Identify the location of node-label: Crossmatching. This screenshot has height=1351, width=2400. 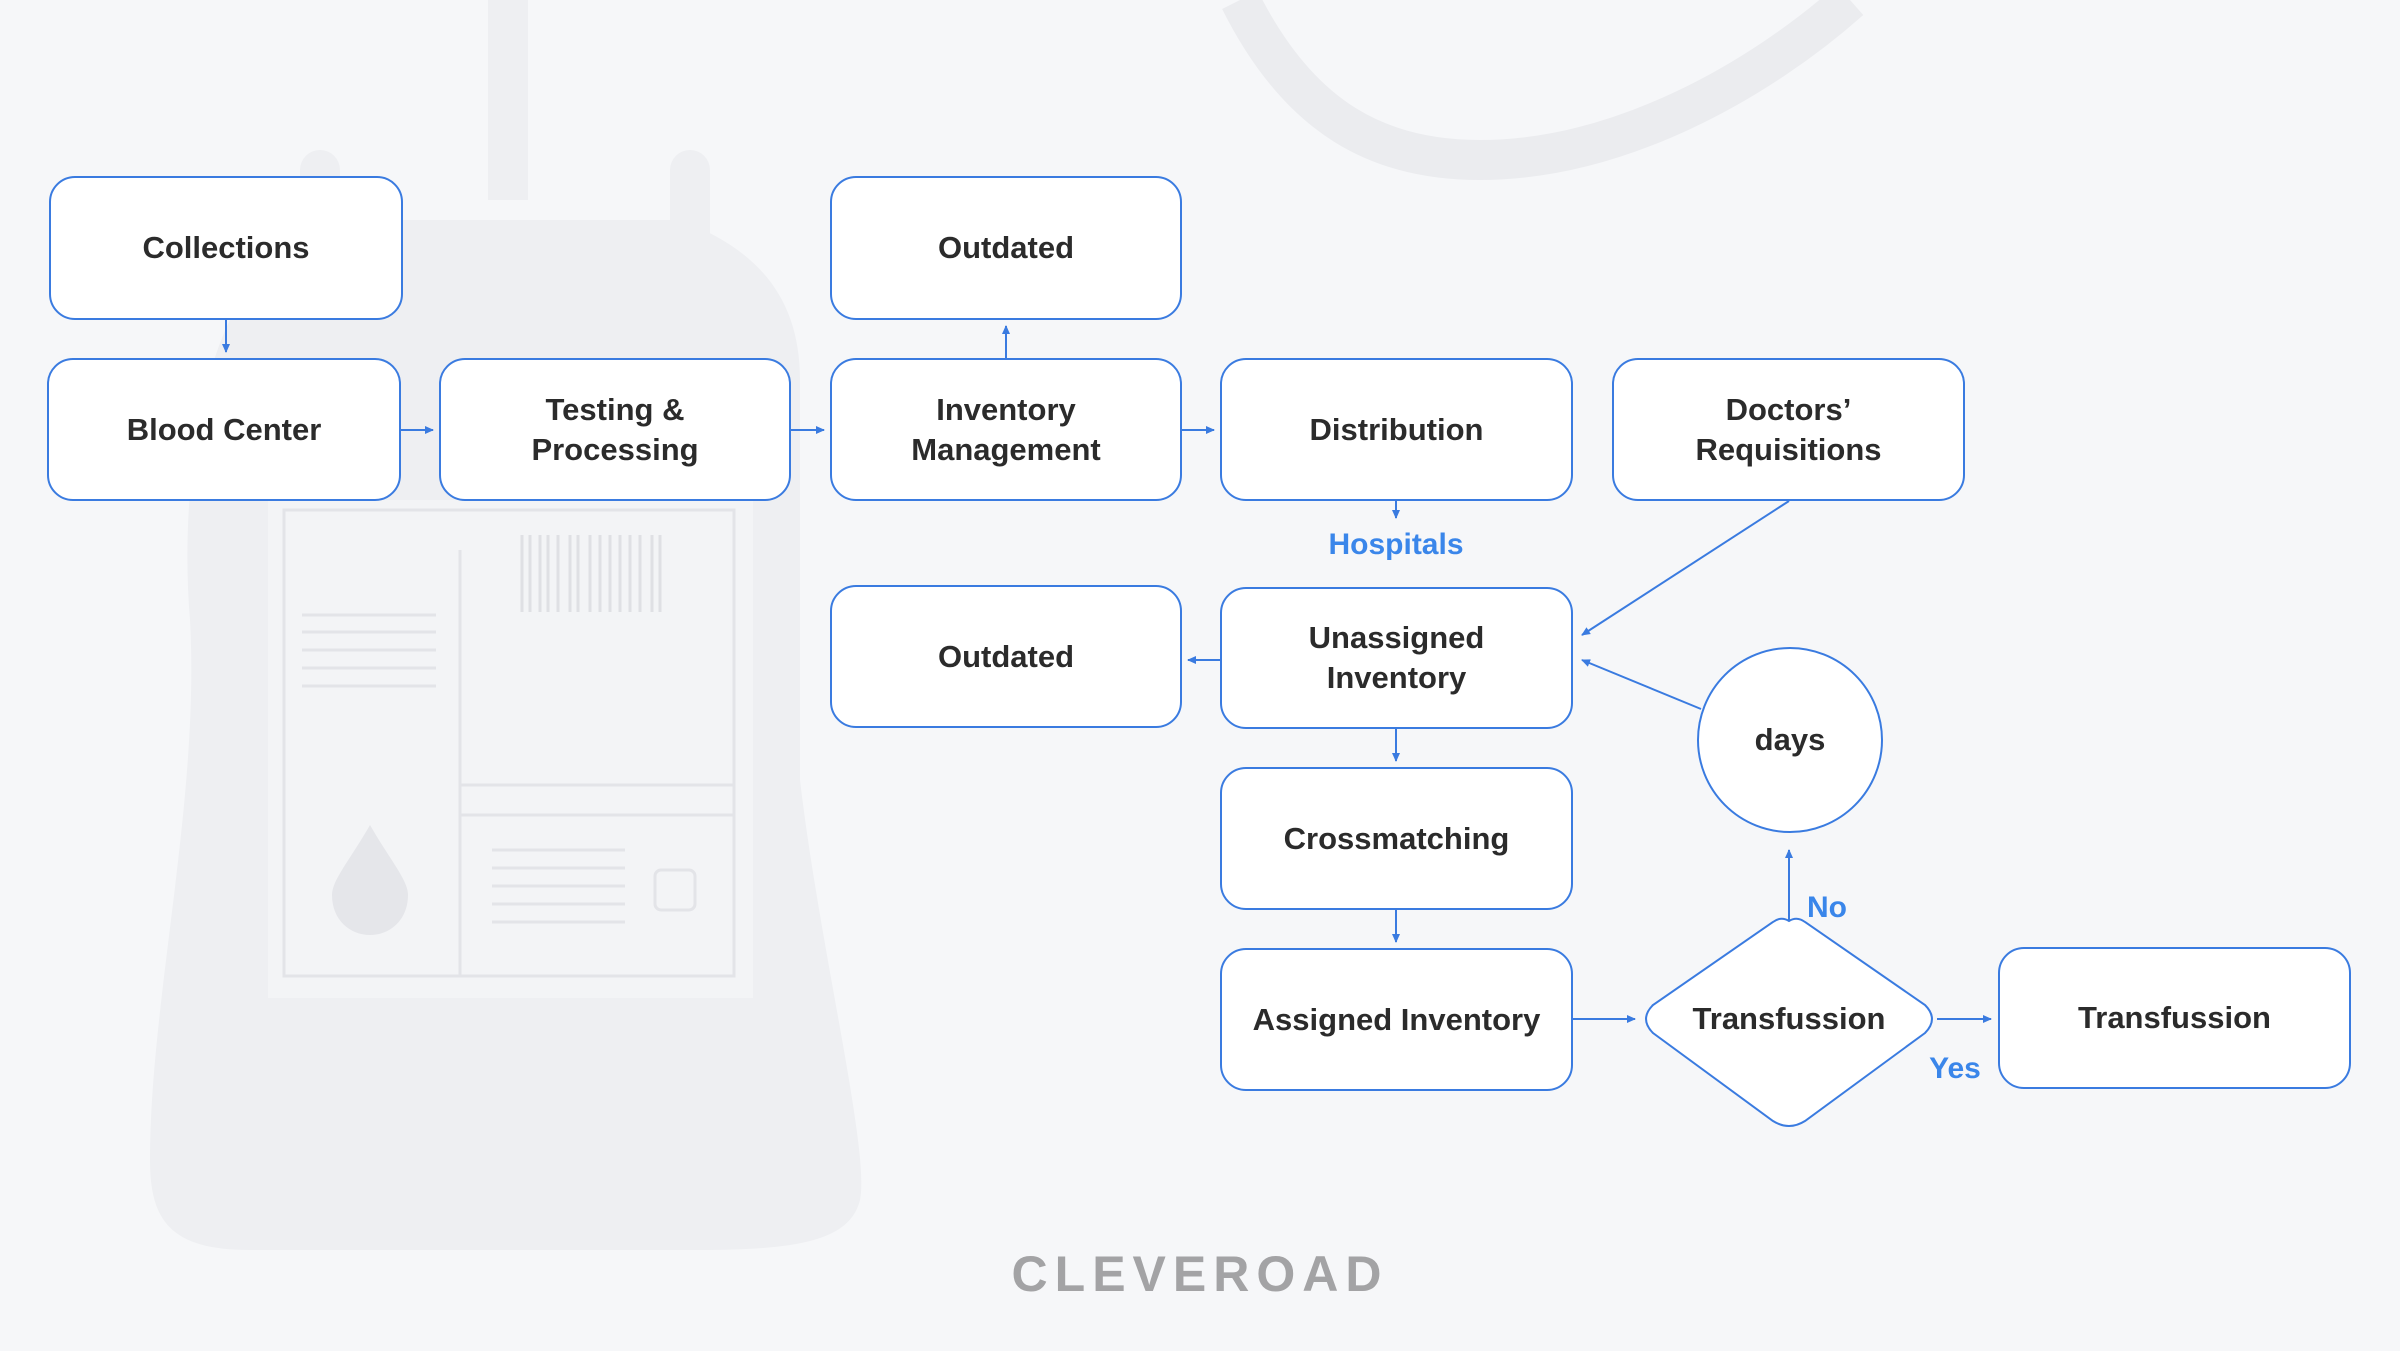
(1396, 838).